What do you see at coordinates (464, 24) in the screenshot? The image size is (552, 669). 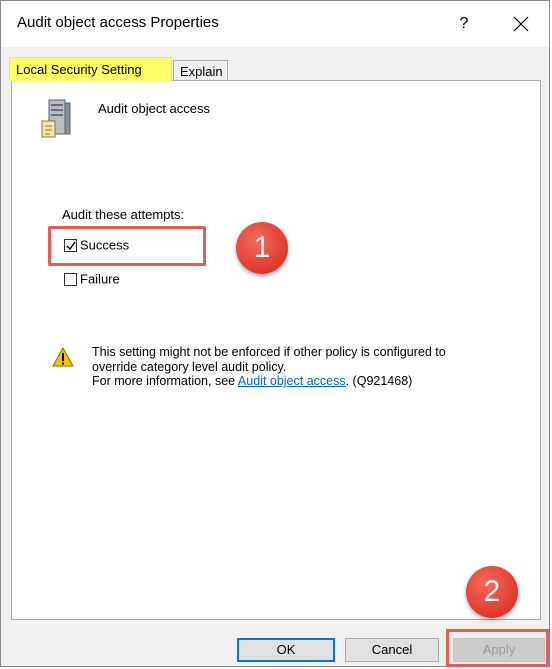 I see `help-button: ?` at bounding box center [464, 24].